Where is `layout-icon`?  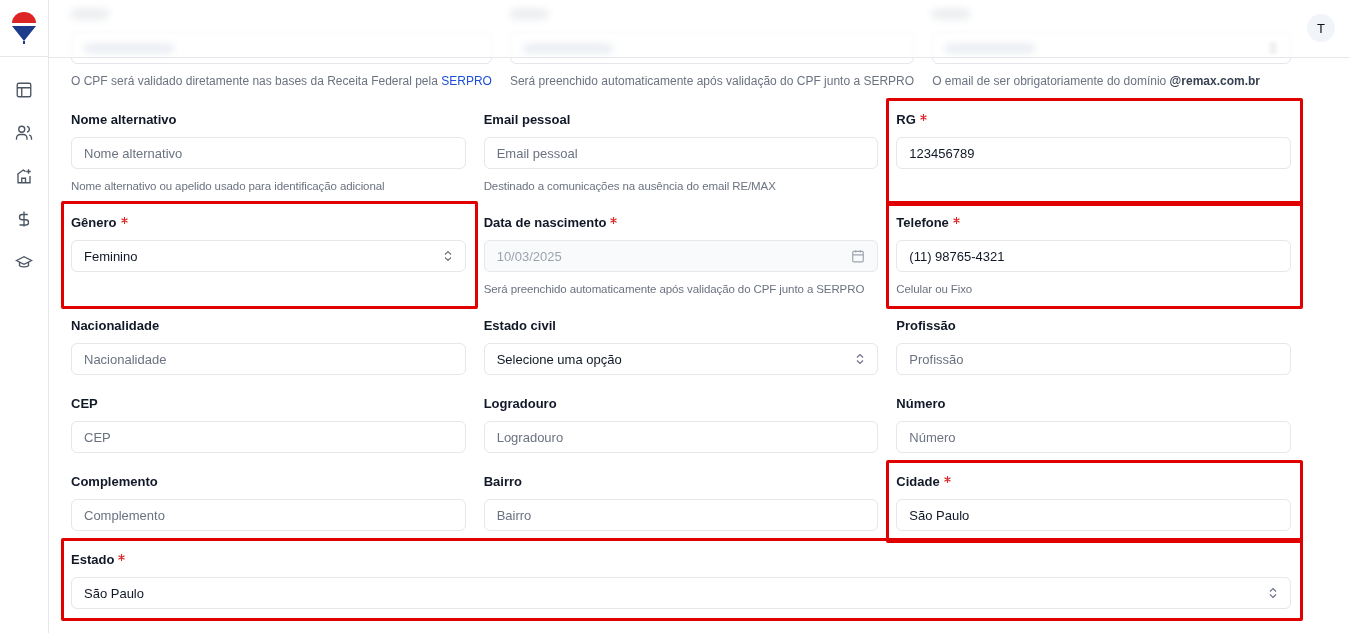
layout-icon is located at coordinates (24, 90).